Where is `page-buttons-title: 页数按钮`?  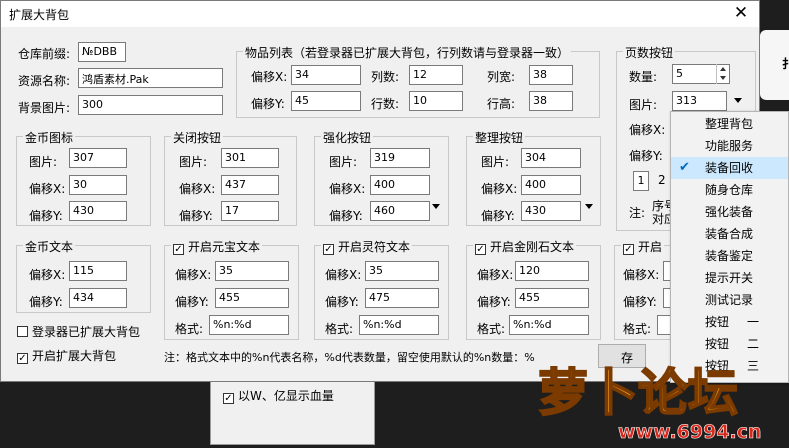
page-buttons-title: 页数按钮 is located at coordinates (649, 52).